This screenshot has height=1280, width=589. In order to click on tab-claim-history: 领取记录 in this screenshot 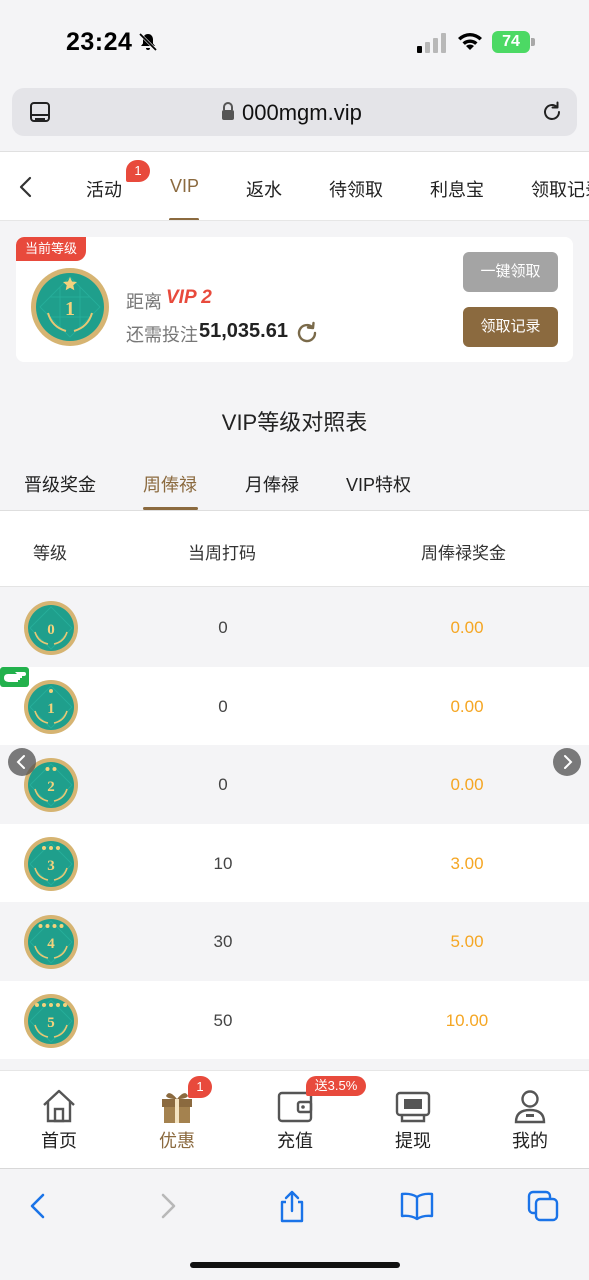, I will do `click(560, 189)`.